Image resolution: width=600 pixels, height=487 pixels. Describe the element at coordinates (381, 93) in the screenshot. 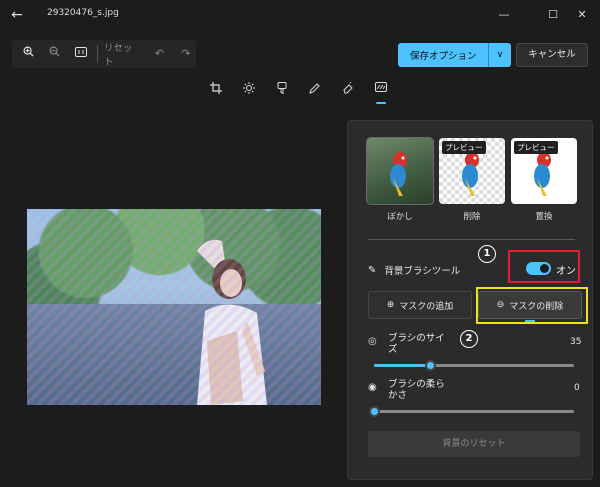

I see `background-icon` at that location.